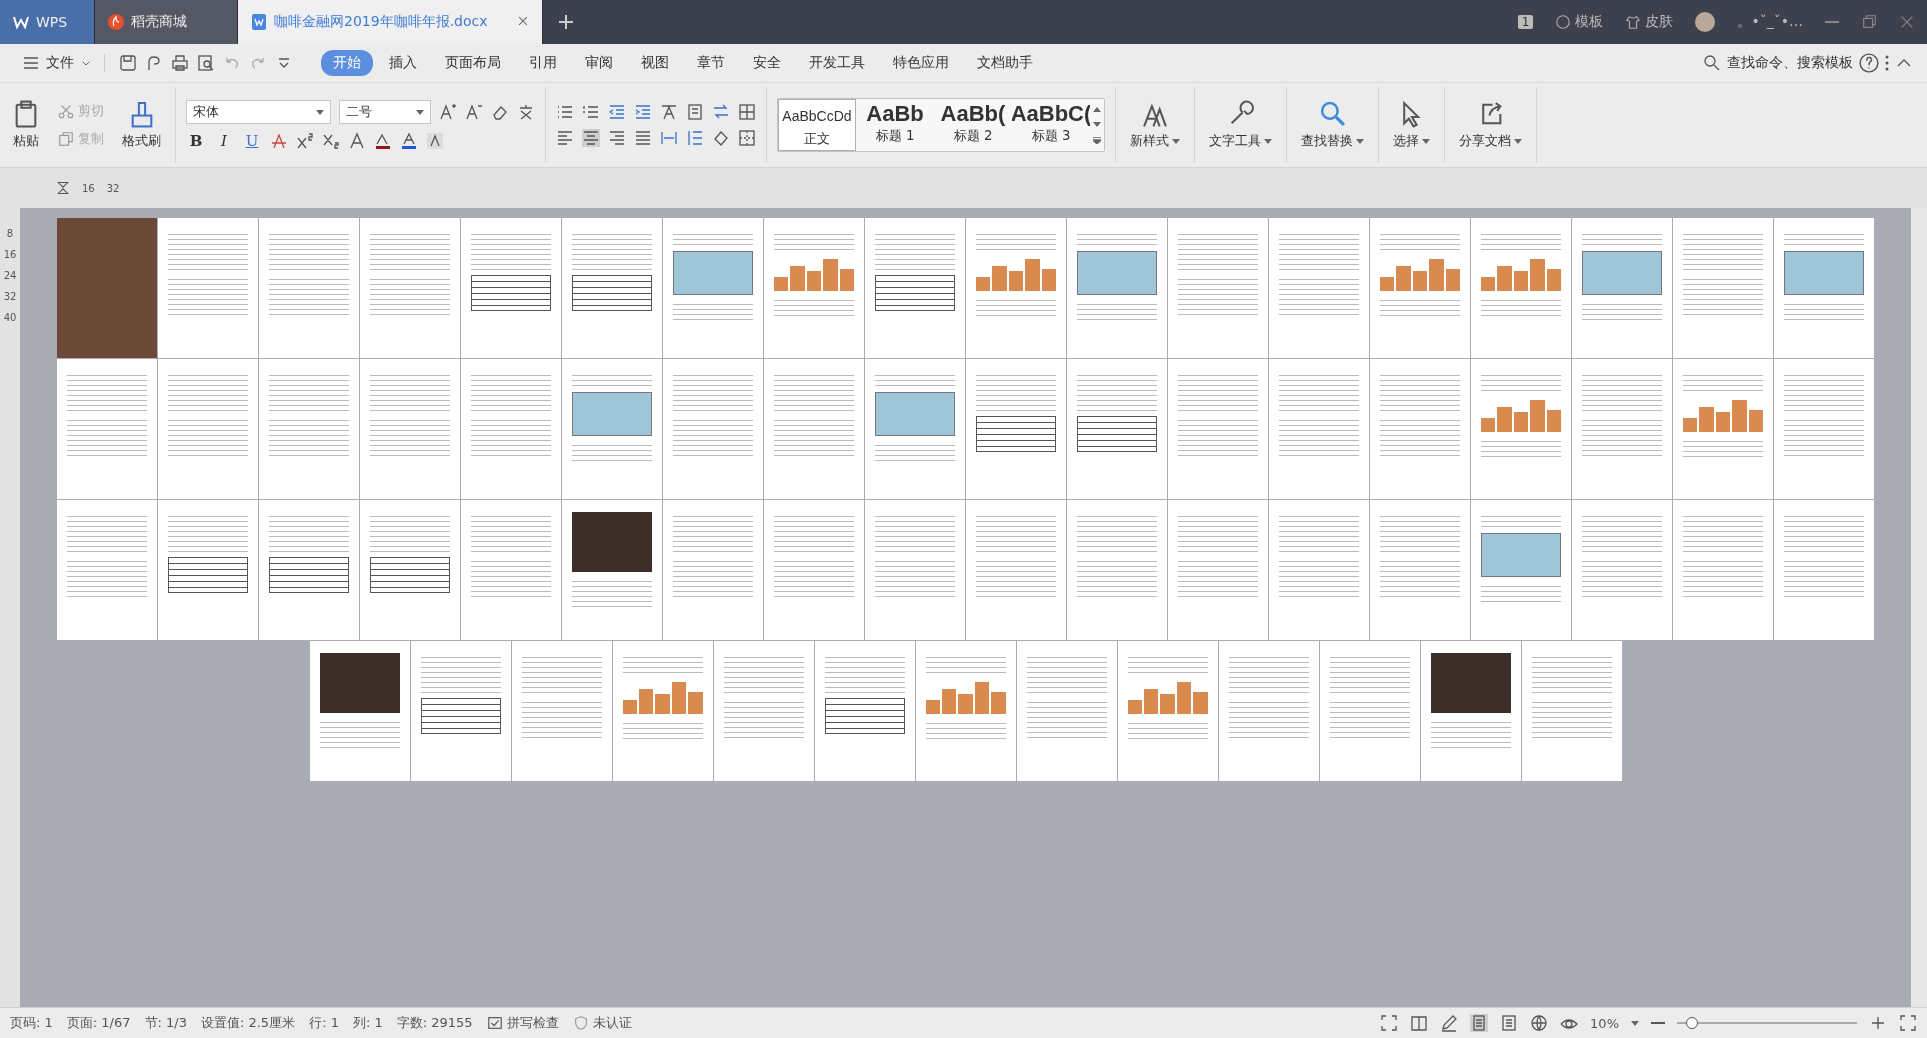 The image size is (1927, 1038). What do you see at coordinates (390, 22) in the screenshot?
I see `app-tab: 咖啡金融网2019年咖啡年报.docx` at bounding box center [390, 22].